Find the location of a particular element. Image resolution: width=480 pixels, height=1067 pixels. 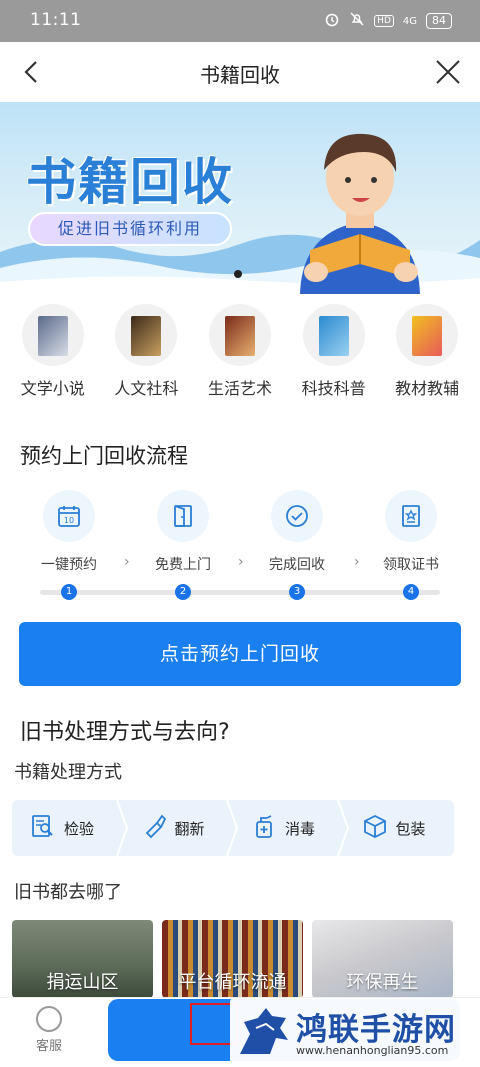

close-icon is located at coordinates (448, 72).